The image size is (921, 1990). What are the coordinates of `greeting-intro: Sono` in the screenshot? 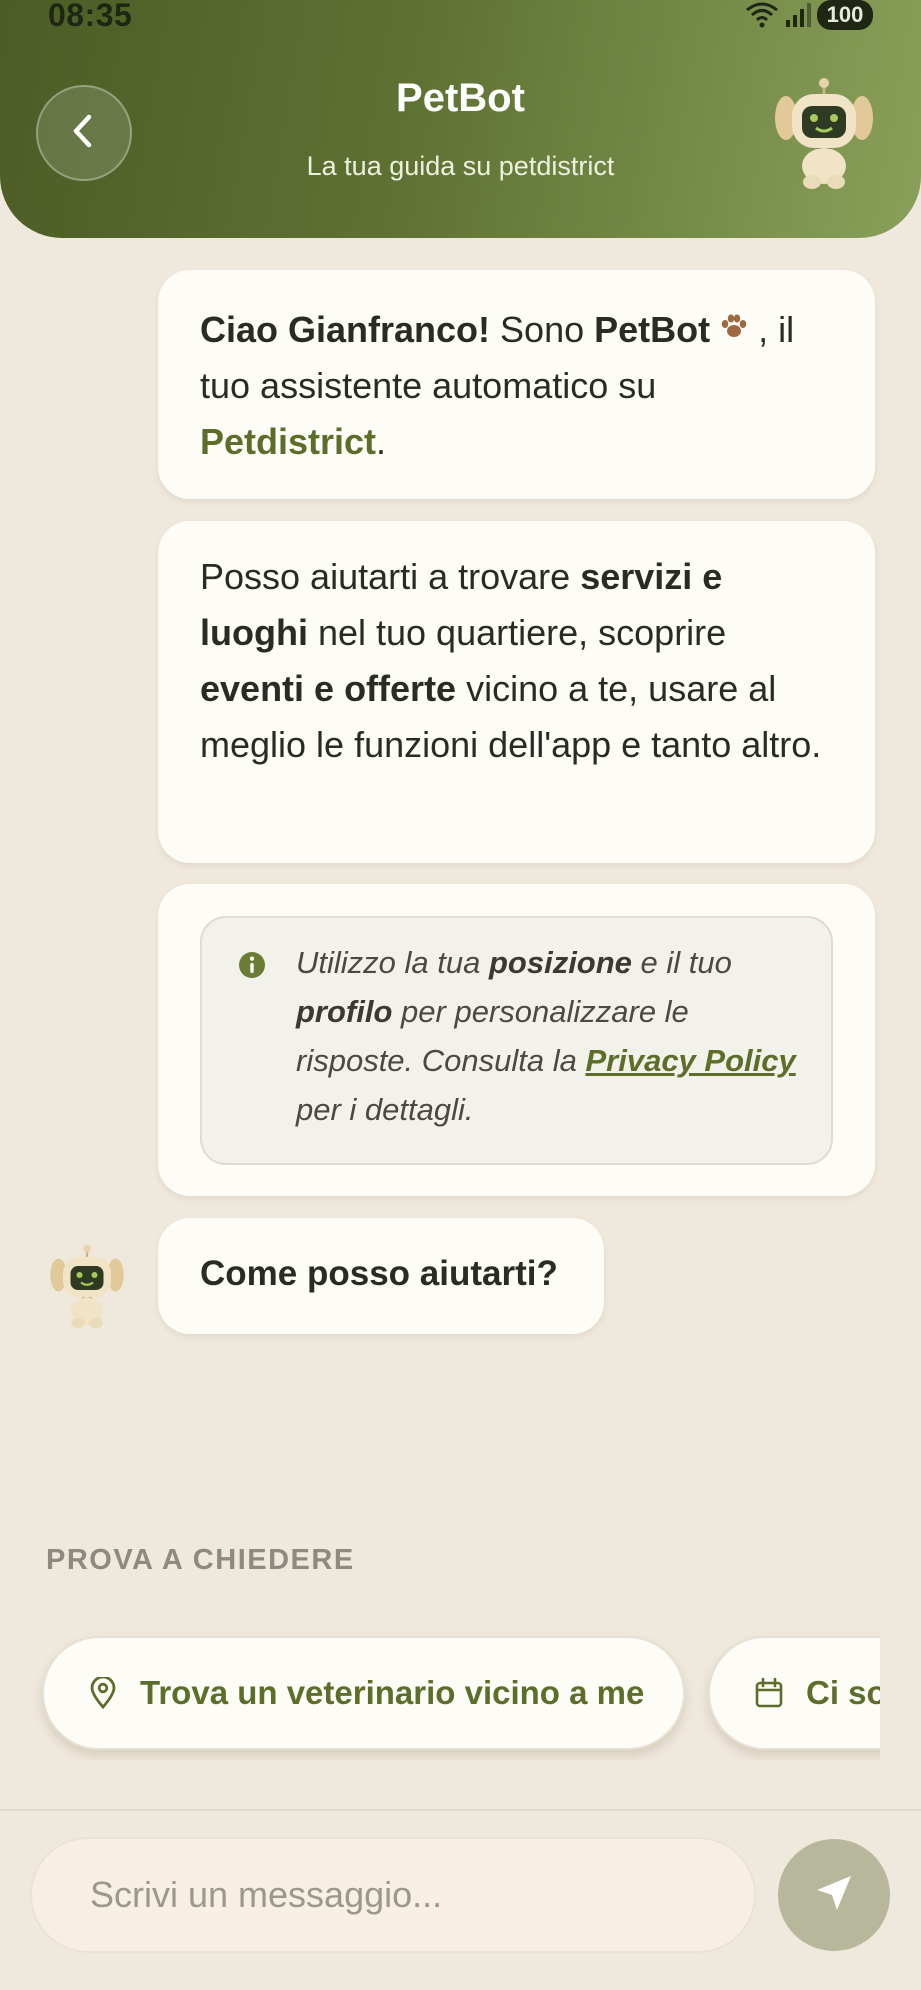 It's located at (542, 329).